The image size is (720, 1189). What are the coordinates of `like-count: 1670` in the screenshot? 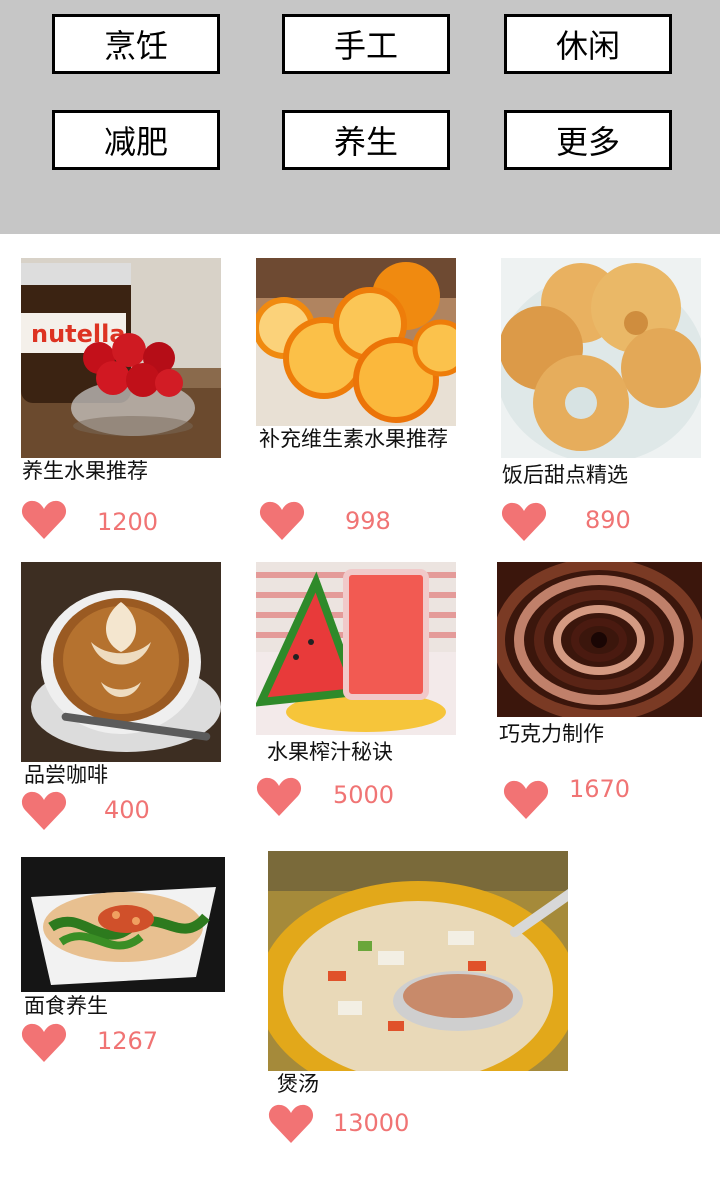 It's located at (600, 789).